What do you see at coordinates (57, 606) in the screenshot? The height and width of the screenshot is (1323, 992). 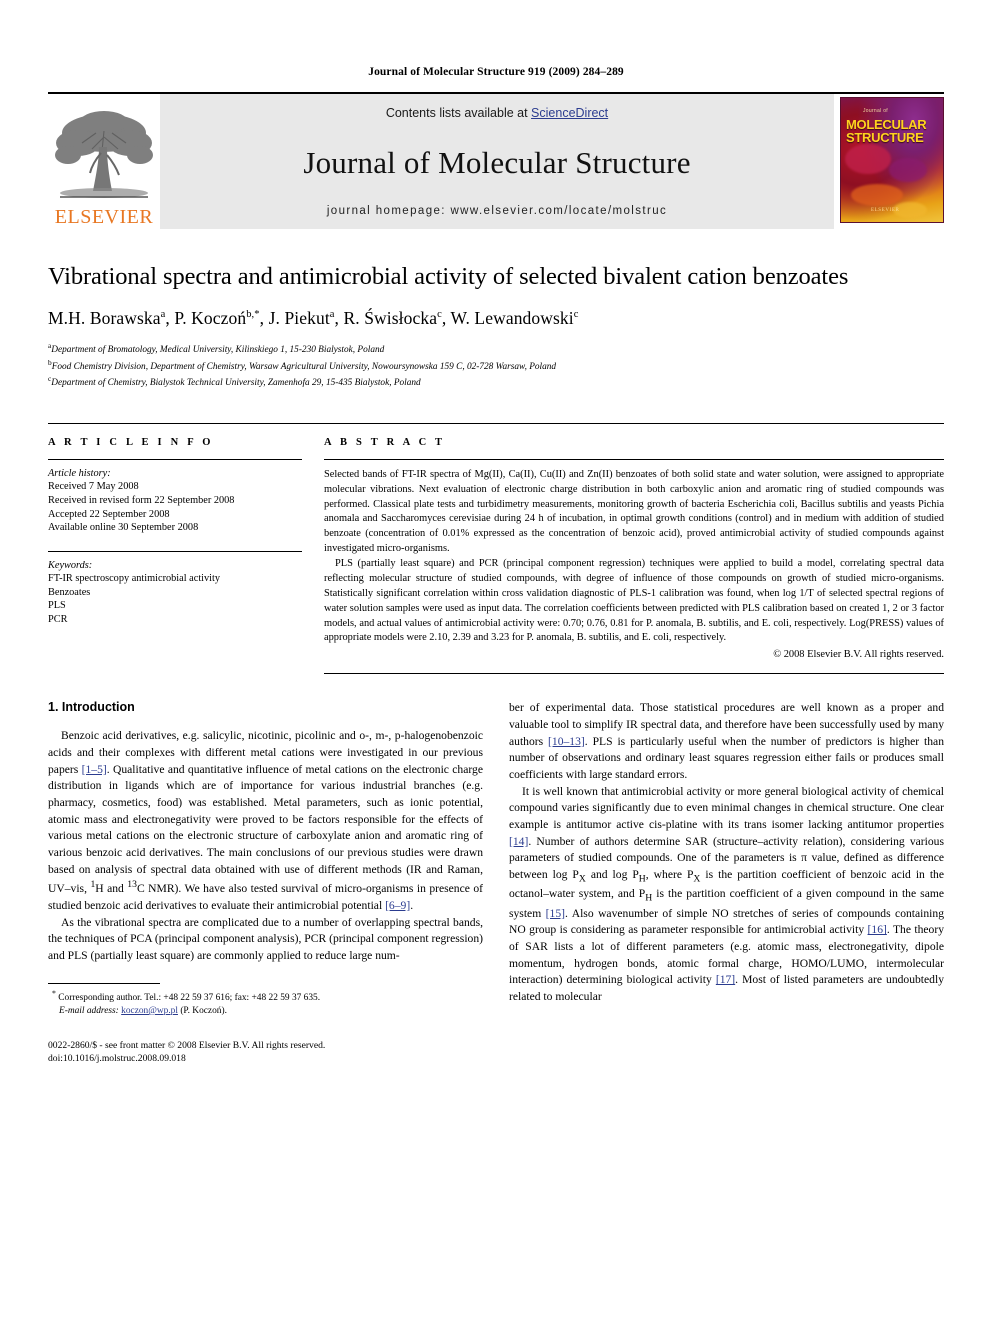 I see `keyword-item: PLS` at bounding box center [57, 606].